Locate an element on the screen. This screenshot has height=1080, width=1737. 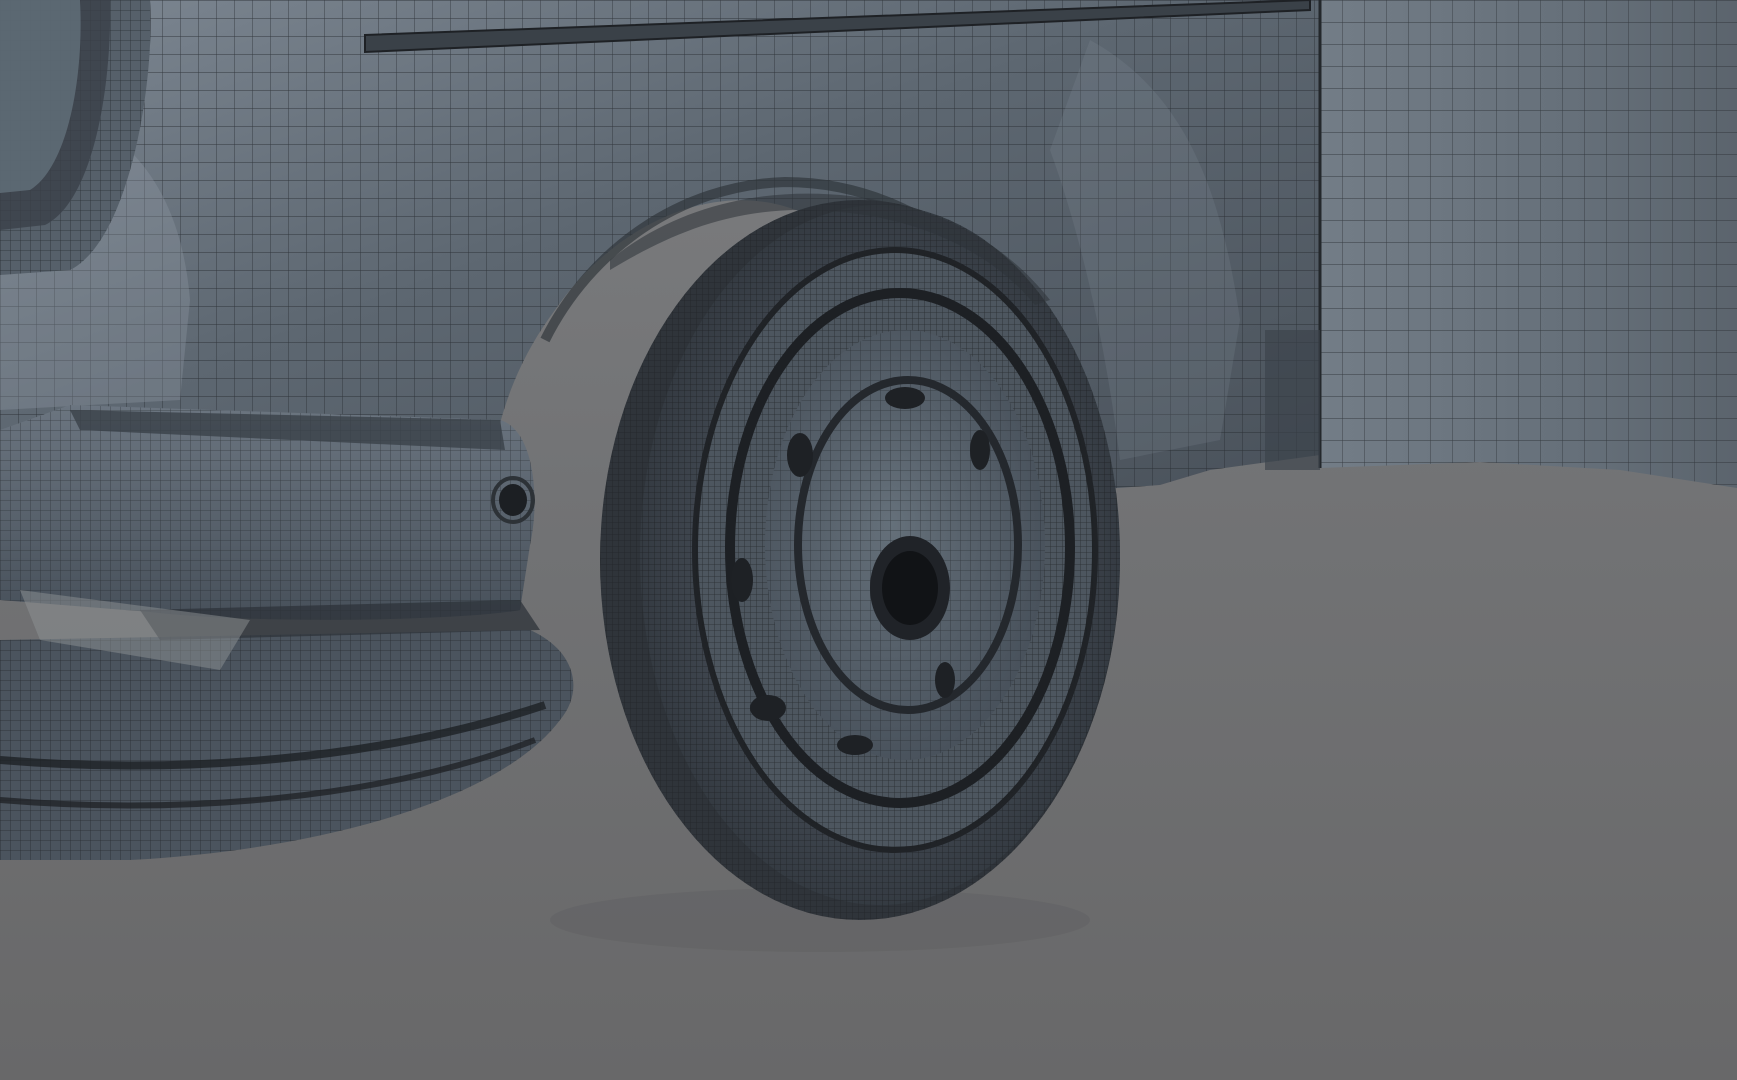
door-sill-shadow is located at coordinates (1292, 400).